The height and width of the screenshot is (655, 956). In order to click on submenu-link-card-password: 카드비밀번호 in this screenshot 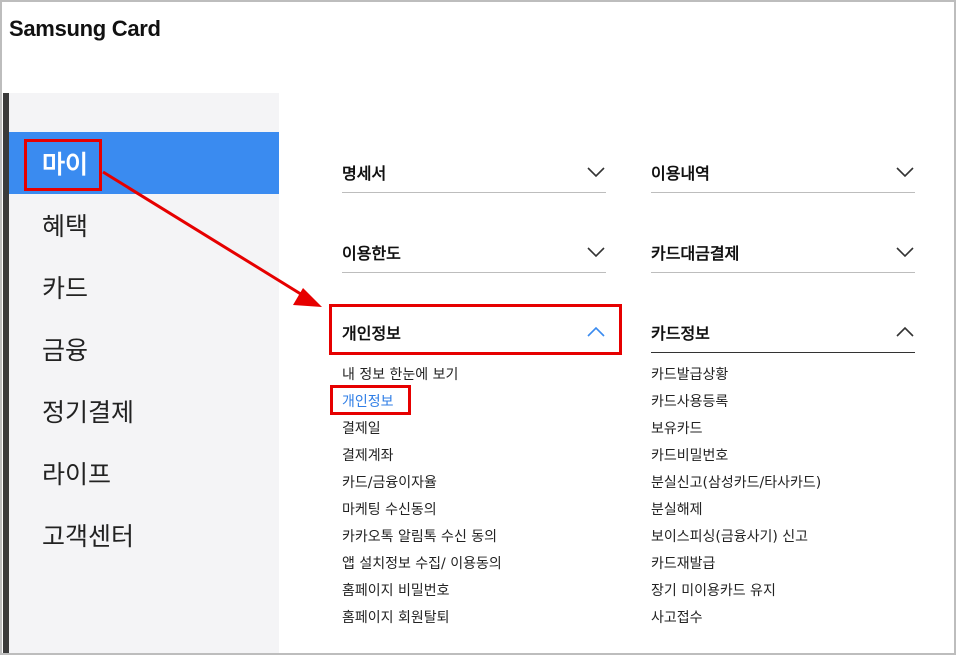, I will do `click(689, 455)`.